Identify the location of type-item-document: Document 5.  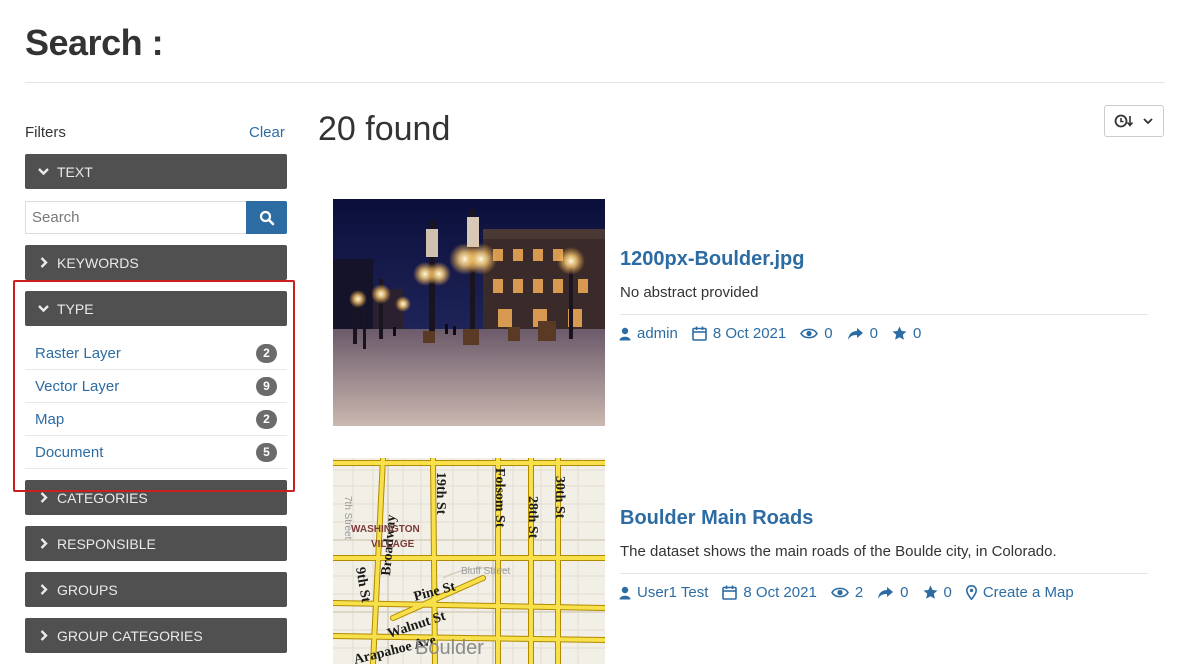
(156, 452).